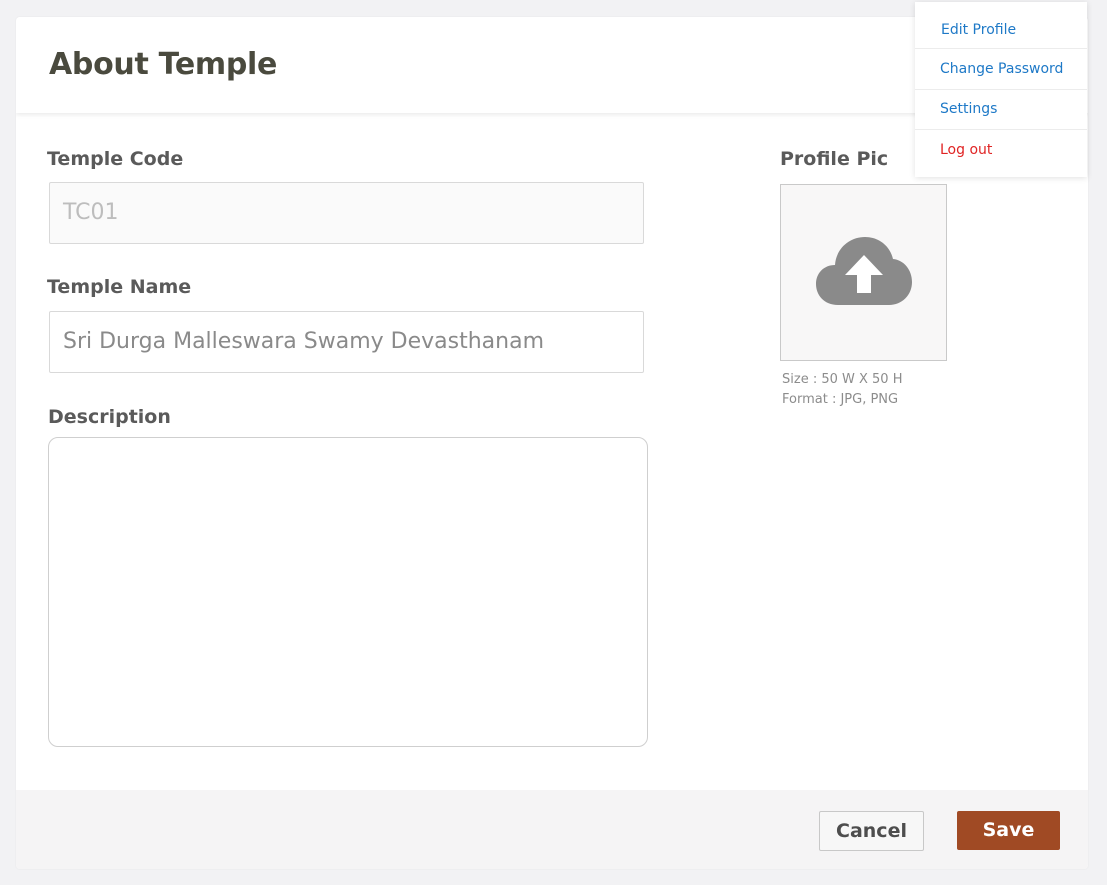 The height and width of the screenshot is (885, 1107). I want to click on menu-item-log-out: Log out, so click(1001, 151).